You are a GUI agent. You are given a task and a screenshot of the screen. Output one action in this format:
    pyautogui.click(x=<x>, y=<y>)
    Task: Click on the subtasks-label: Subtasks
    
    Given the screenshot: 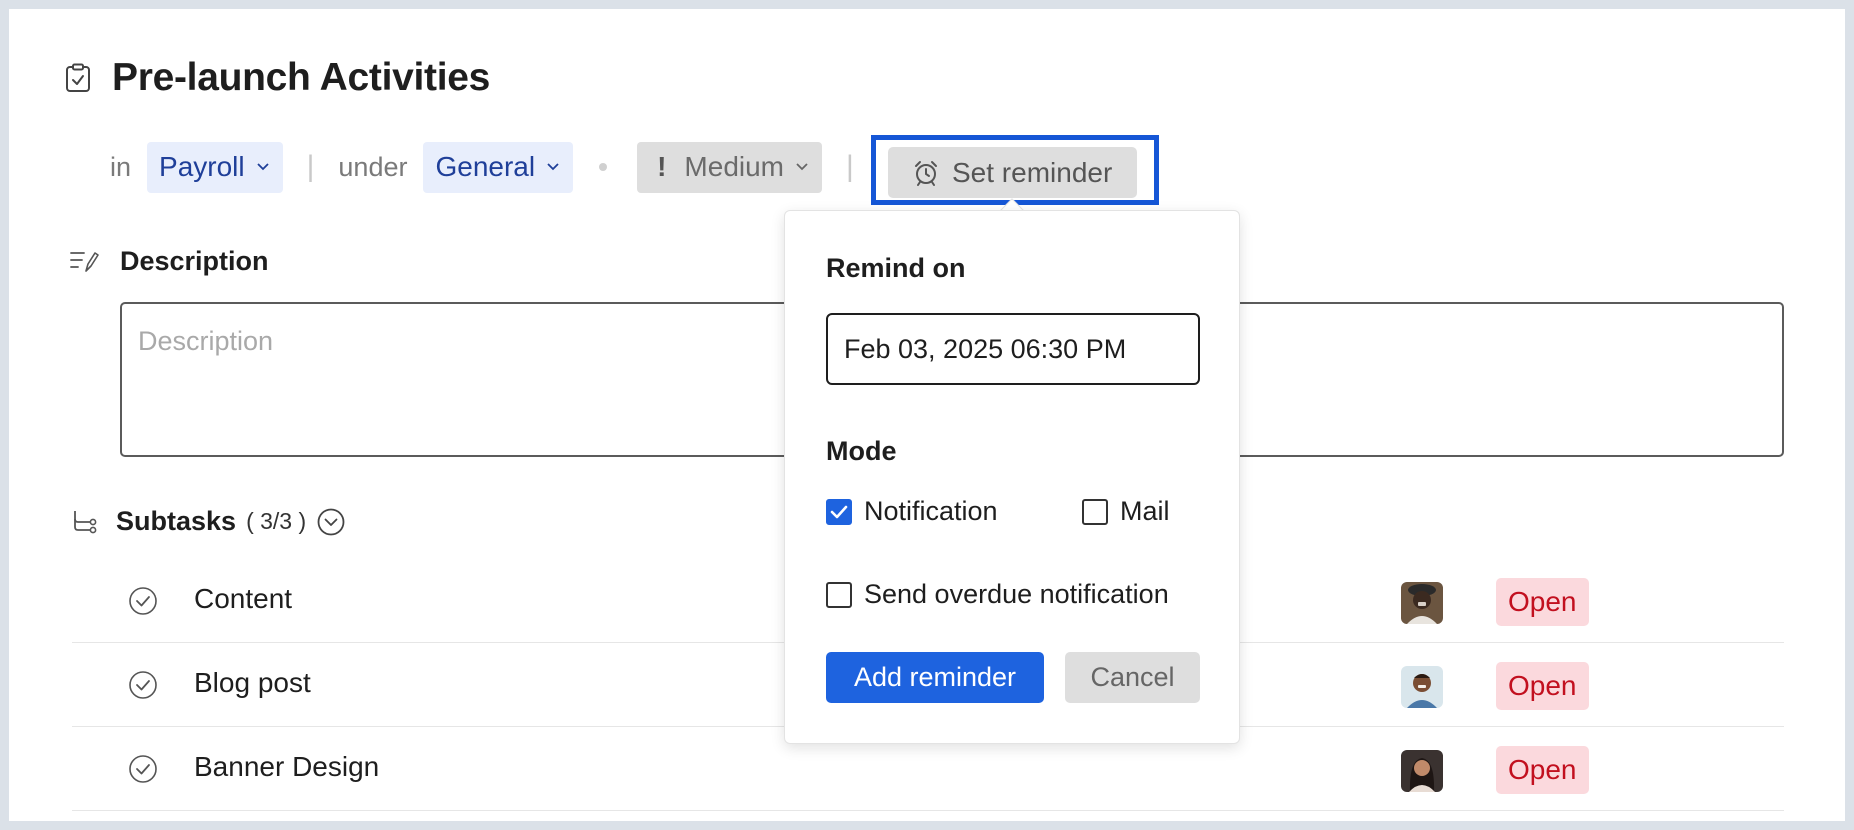 What is the action you would take?
    pyautogui.click(x=176, y=521)
    